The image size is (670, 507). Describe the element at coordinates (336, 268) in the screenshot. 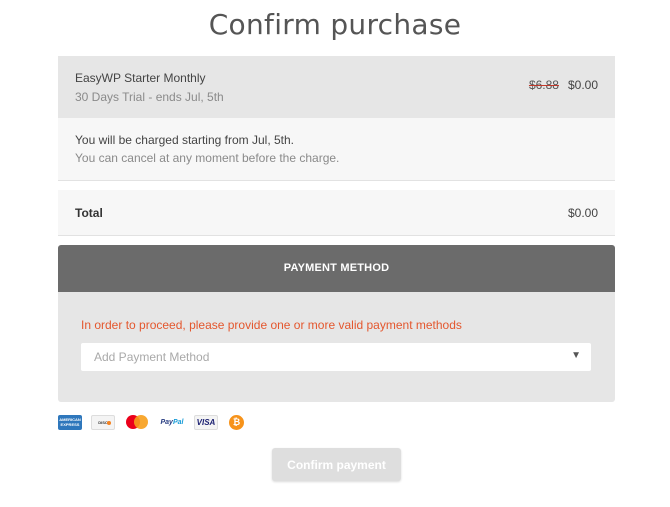

I see `payment-method-header: PAYMENT METHOD` at that location.